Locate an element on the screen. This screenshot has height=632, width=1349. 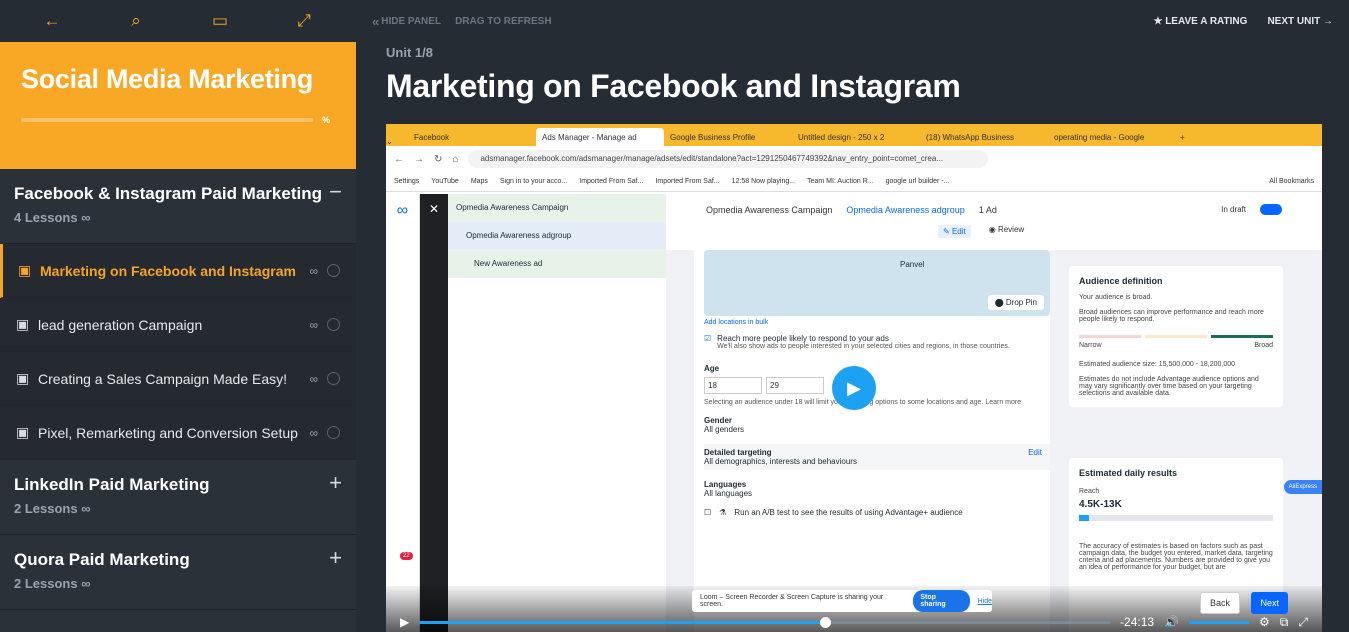
bookmark: Maps is located at coordinates (479, 181).